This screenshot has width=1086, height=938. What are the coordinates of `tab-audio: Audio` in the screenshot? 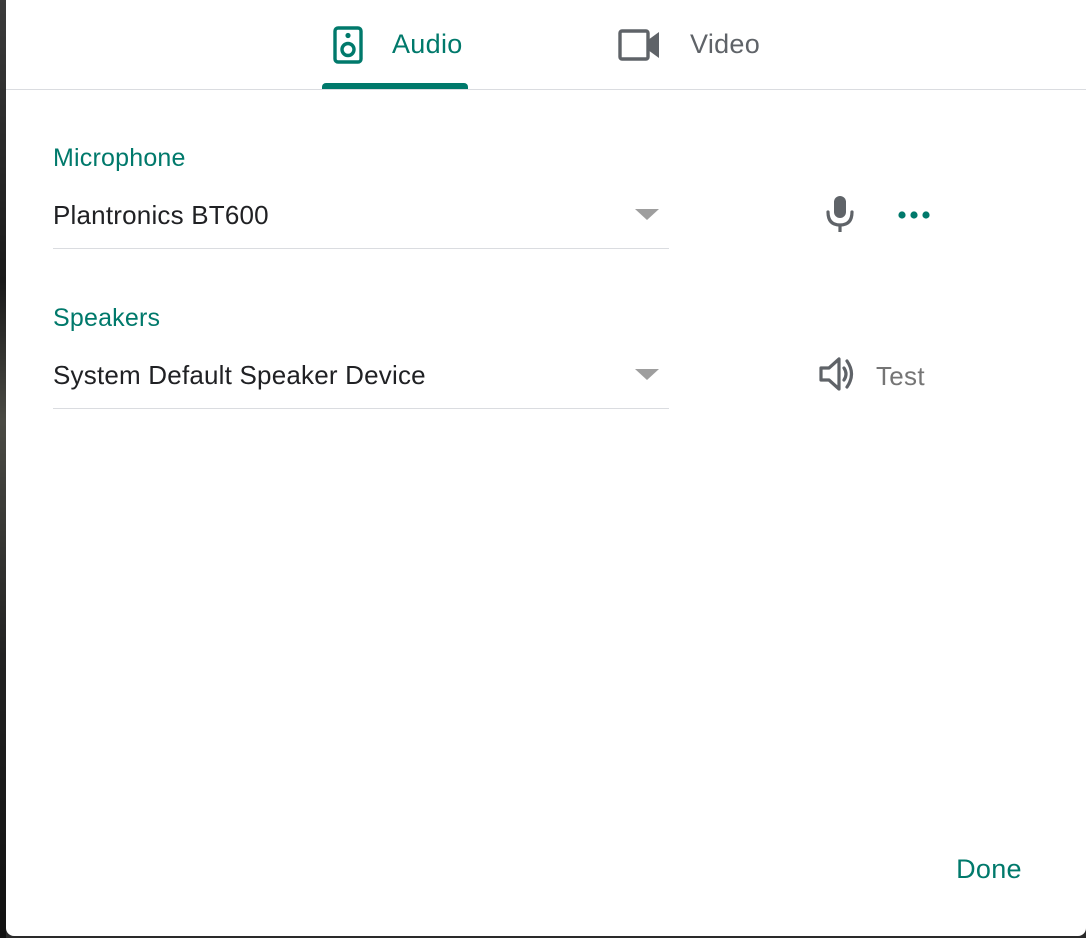 It's located at (395, 44).